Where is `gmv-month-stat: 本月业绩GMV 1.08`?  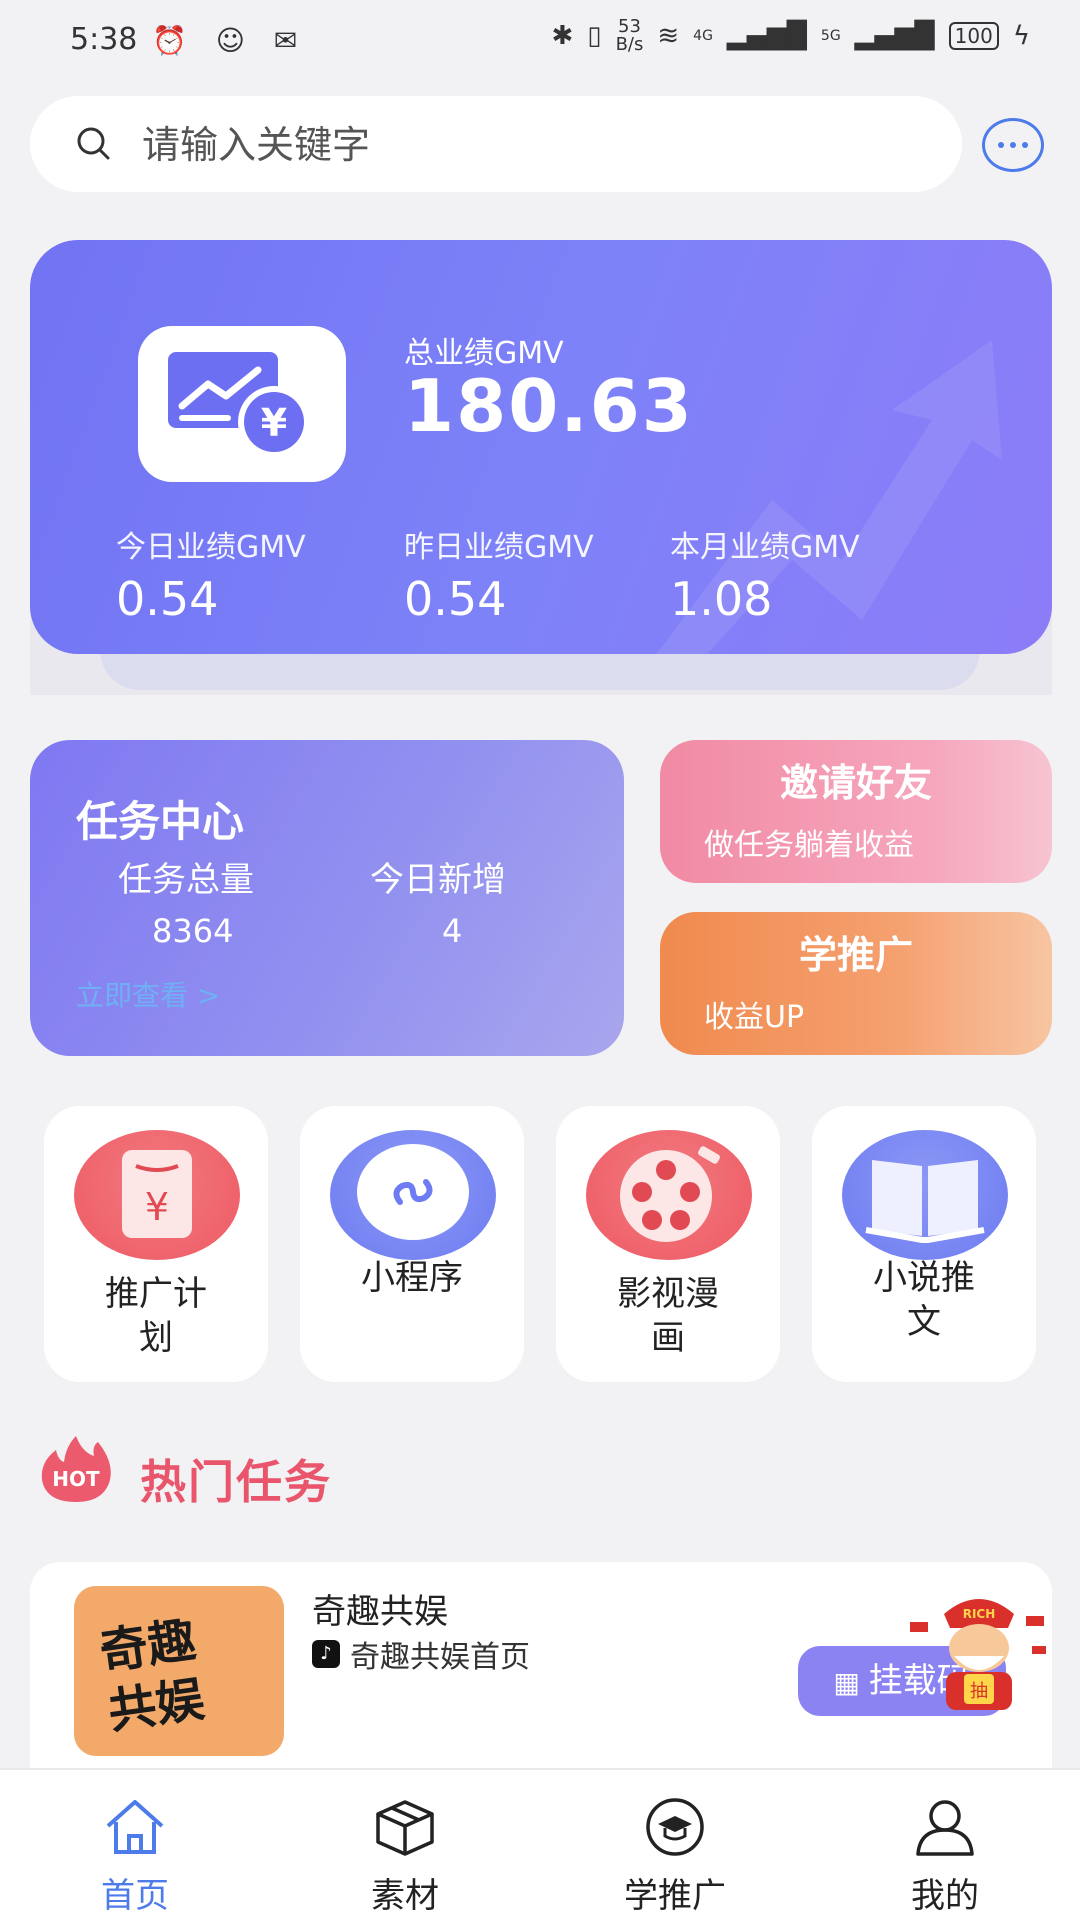 gmv-month-stat: 本月业绩GMV 1.08 is located at coordinates (765, 574).